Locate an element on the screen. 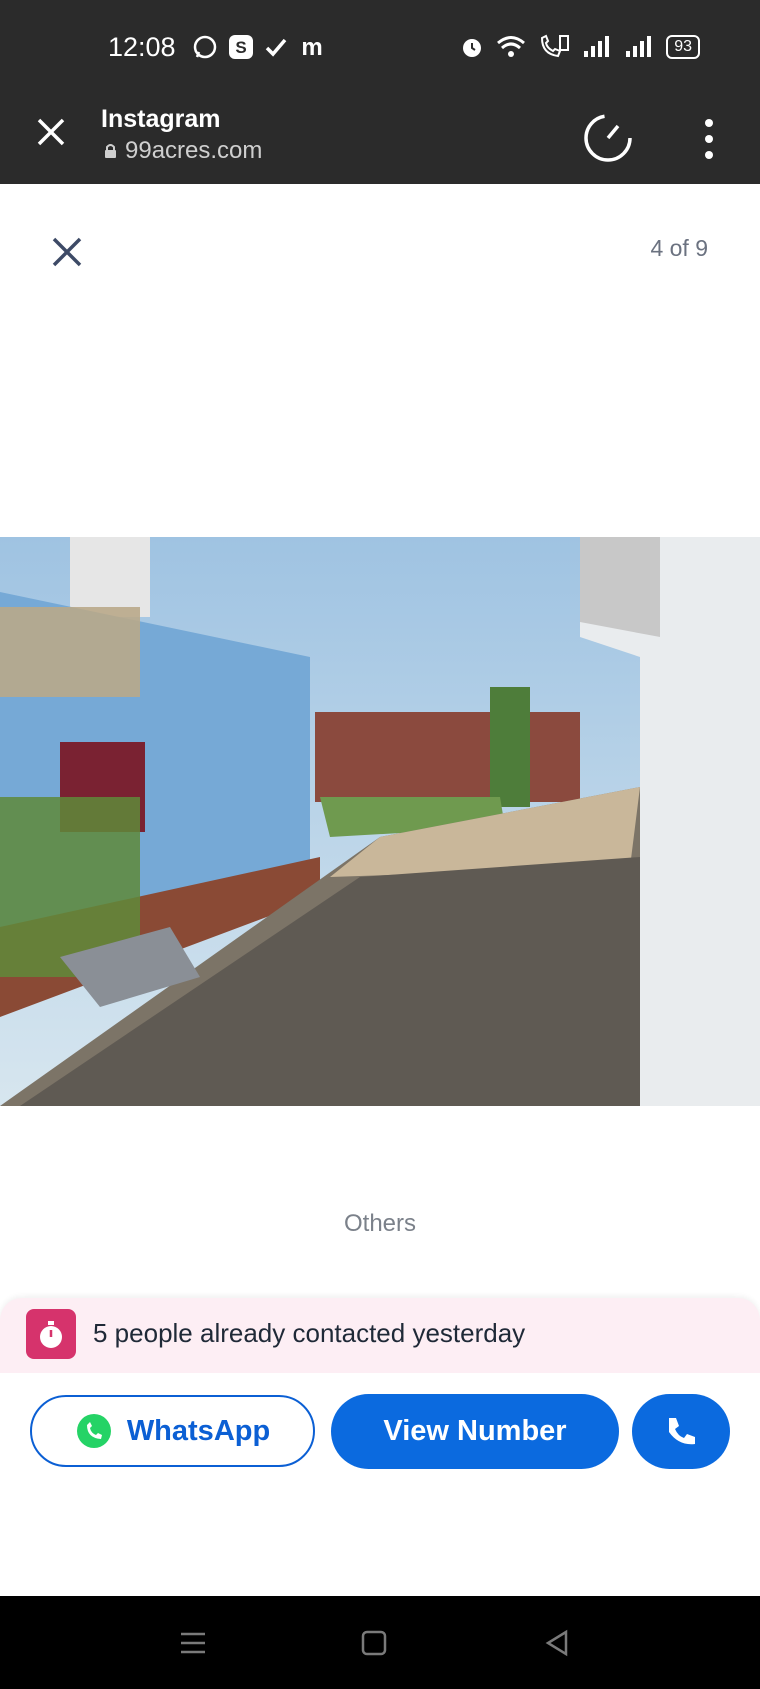 The image size is (760, 1689). call-button is located at coordinates (681, 1431).